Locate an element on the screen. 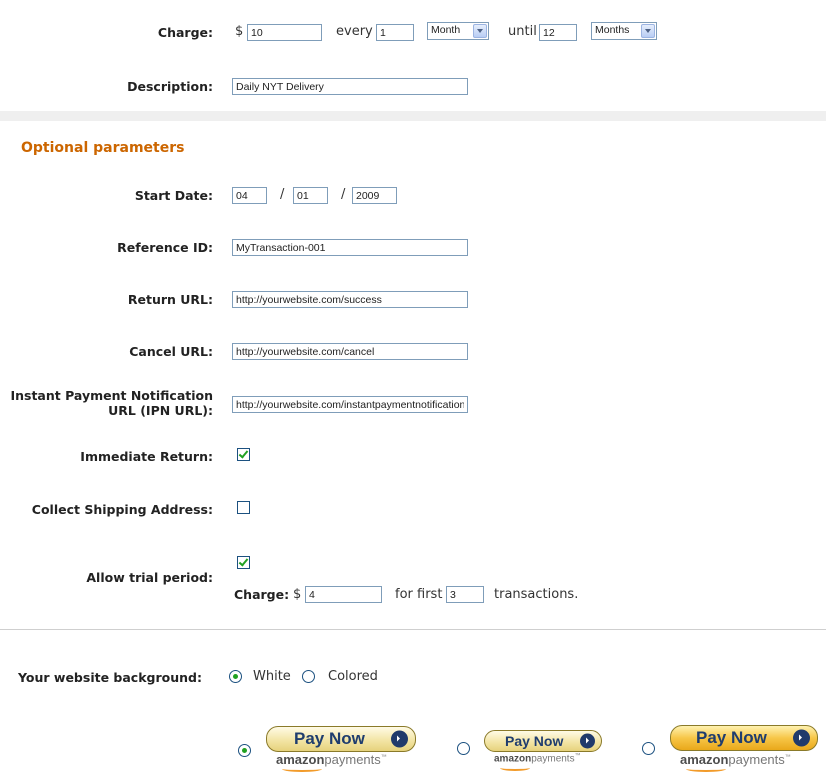  pay-button-1-radio is located at coordinates (244, 750).